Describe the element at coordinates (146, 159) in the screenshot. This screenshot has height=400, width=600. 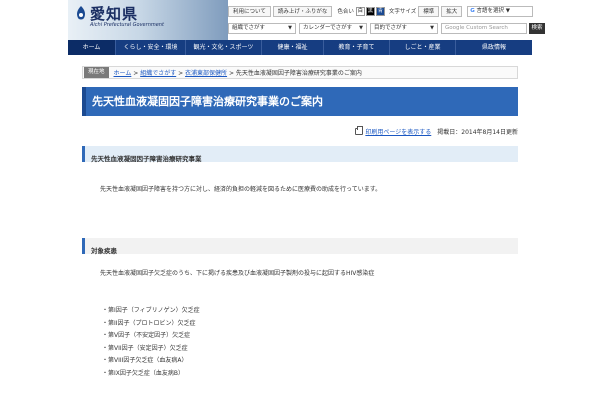
I see `section-heading-text: 先天性血液凝固因子障害治療研究事業` at that location.